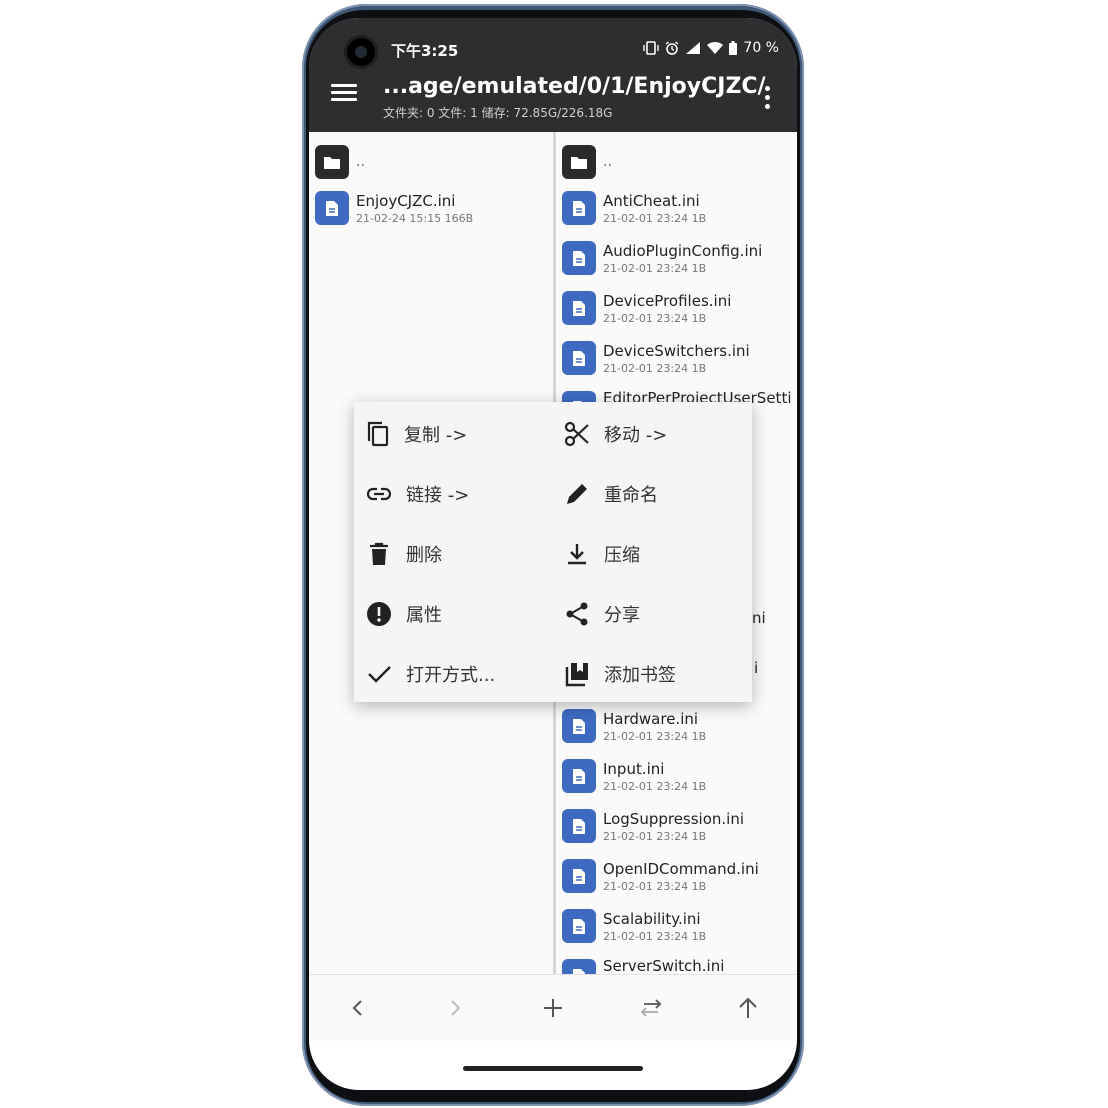 This screenshot has width=1108, height=1108. Describe the element at coordinates (651, 48) in the screenshot. I see `vibrate-icon` at that location.